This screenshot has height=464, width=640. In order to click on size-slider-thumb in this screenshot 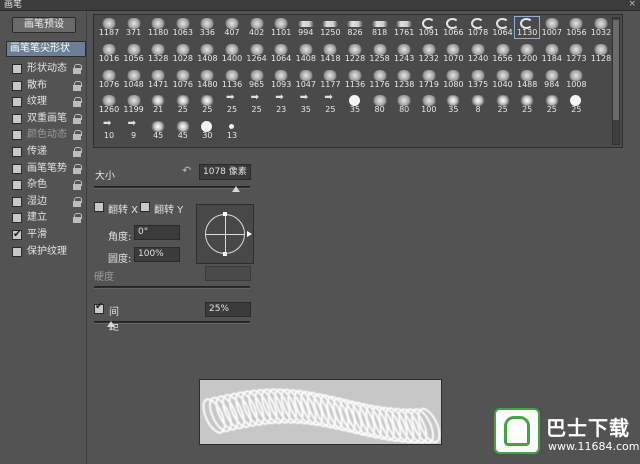, I will do `click(236, 189)`.